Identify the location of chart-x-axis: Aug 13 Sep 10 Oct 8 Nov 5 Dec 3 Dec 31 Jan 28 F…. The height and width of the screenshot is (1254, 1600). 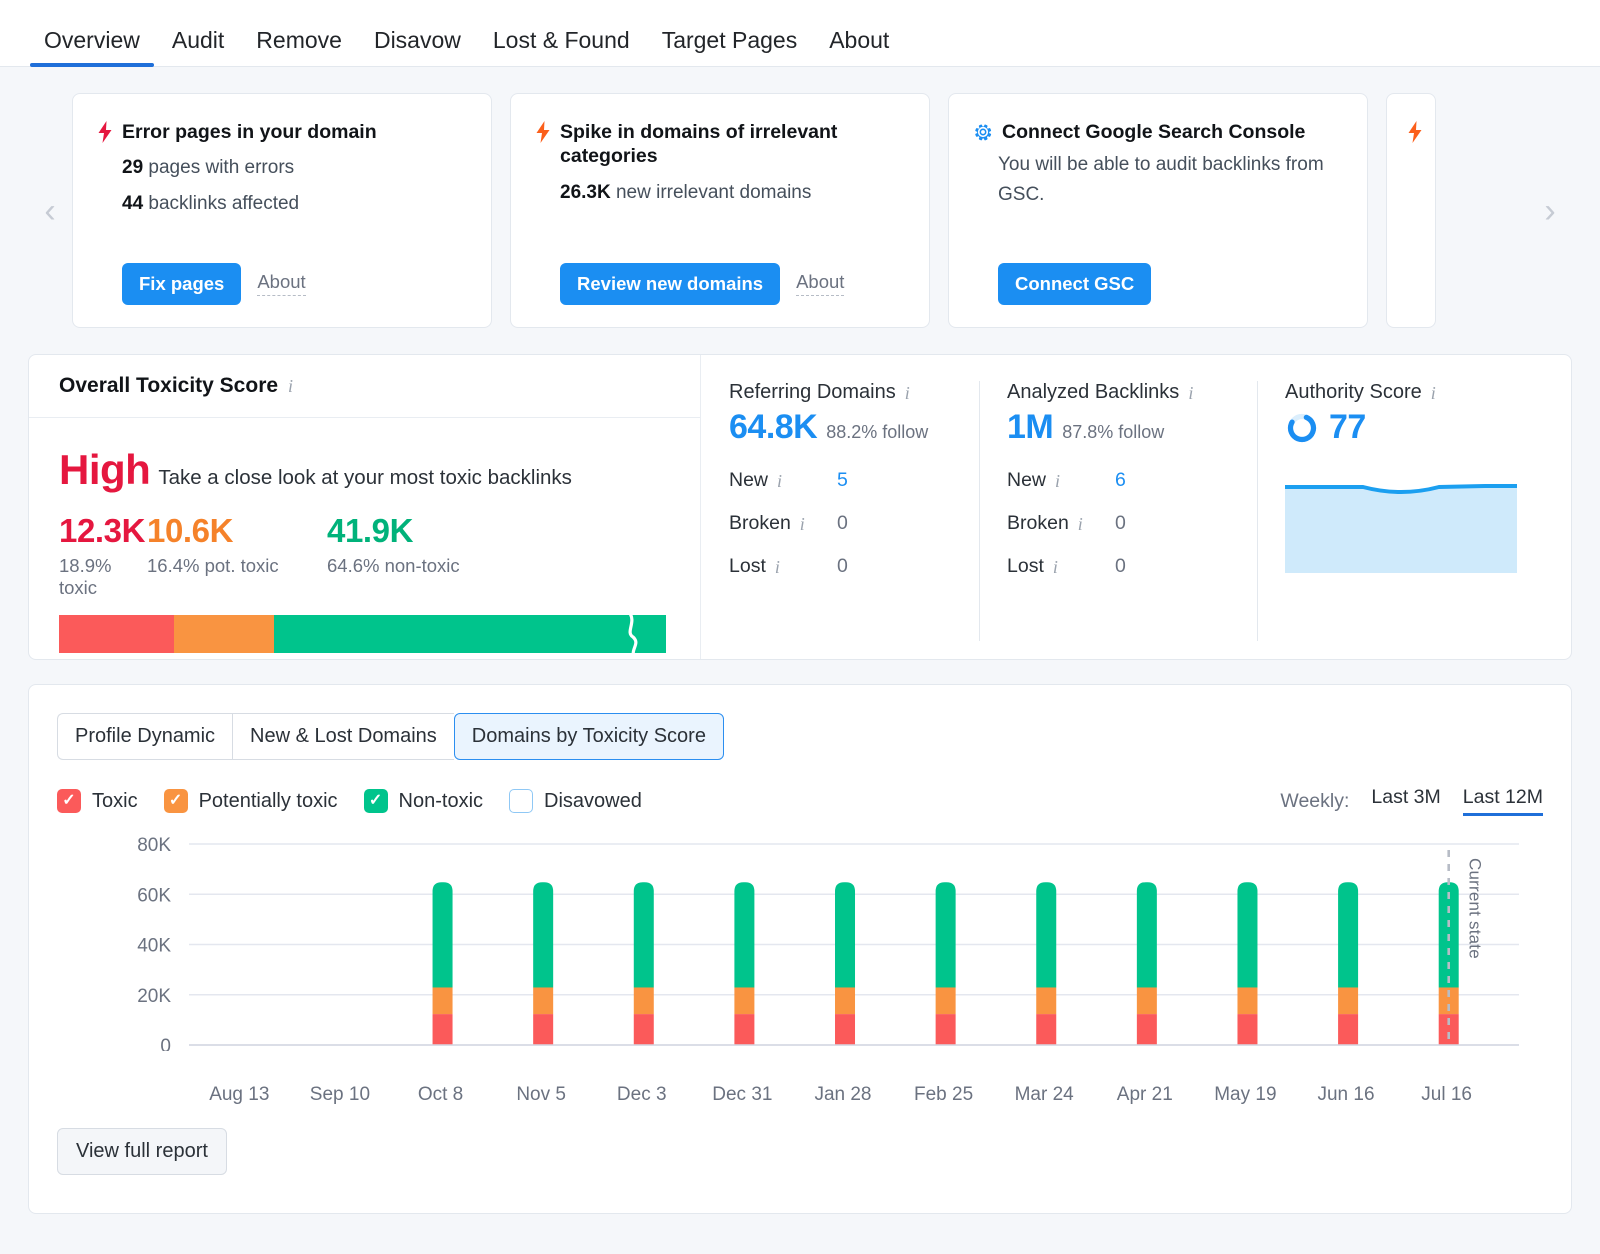
(843, 1095).